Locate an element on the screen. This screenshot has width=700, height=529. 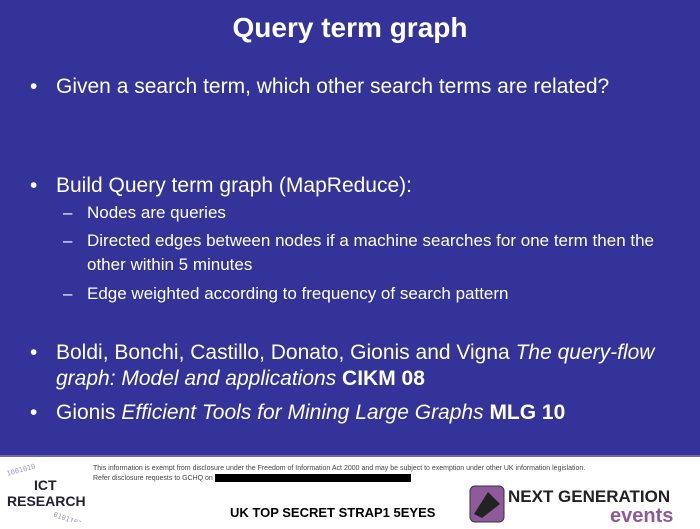
sub-bullet-text: Nodes are queries is located at coordinates (156, 212).